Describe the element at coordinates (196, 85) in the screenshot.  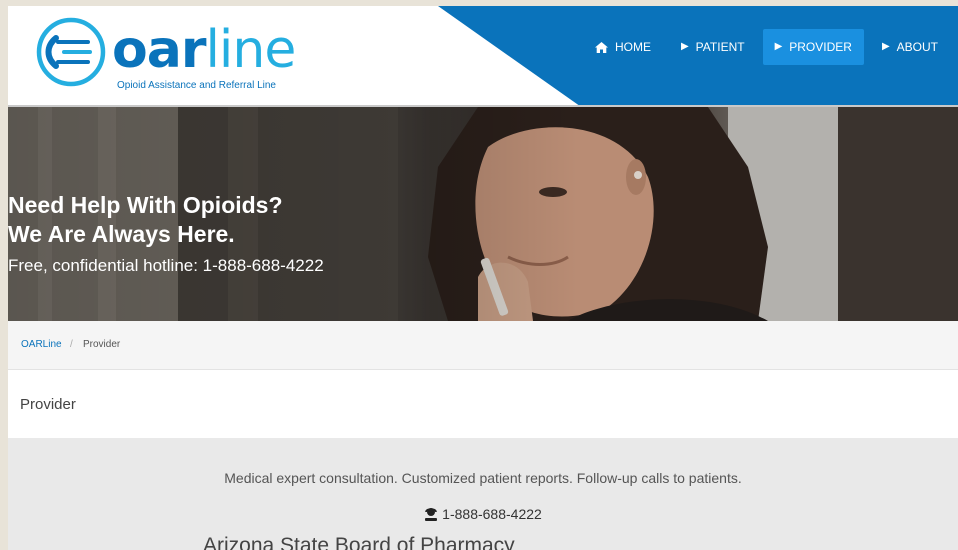
I see `logo-tagline: Opioid Assistance and Referral Line` at that location.